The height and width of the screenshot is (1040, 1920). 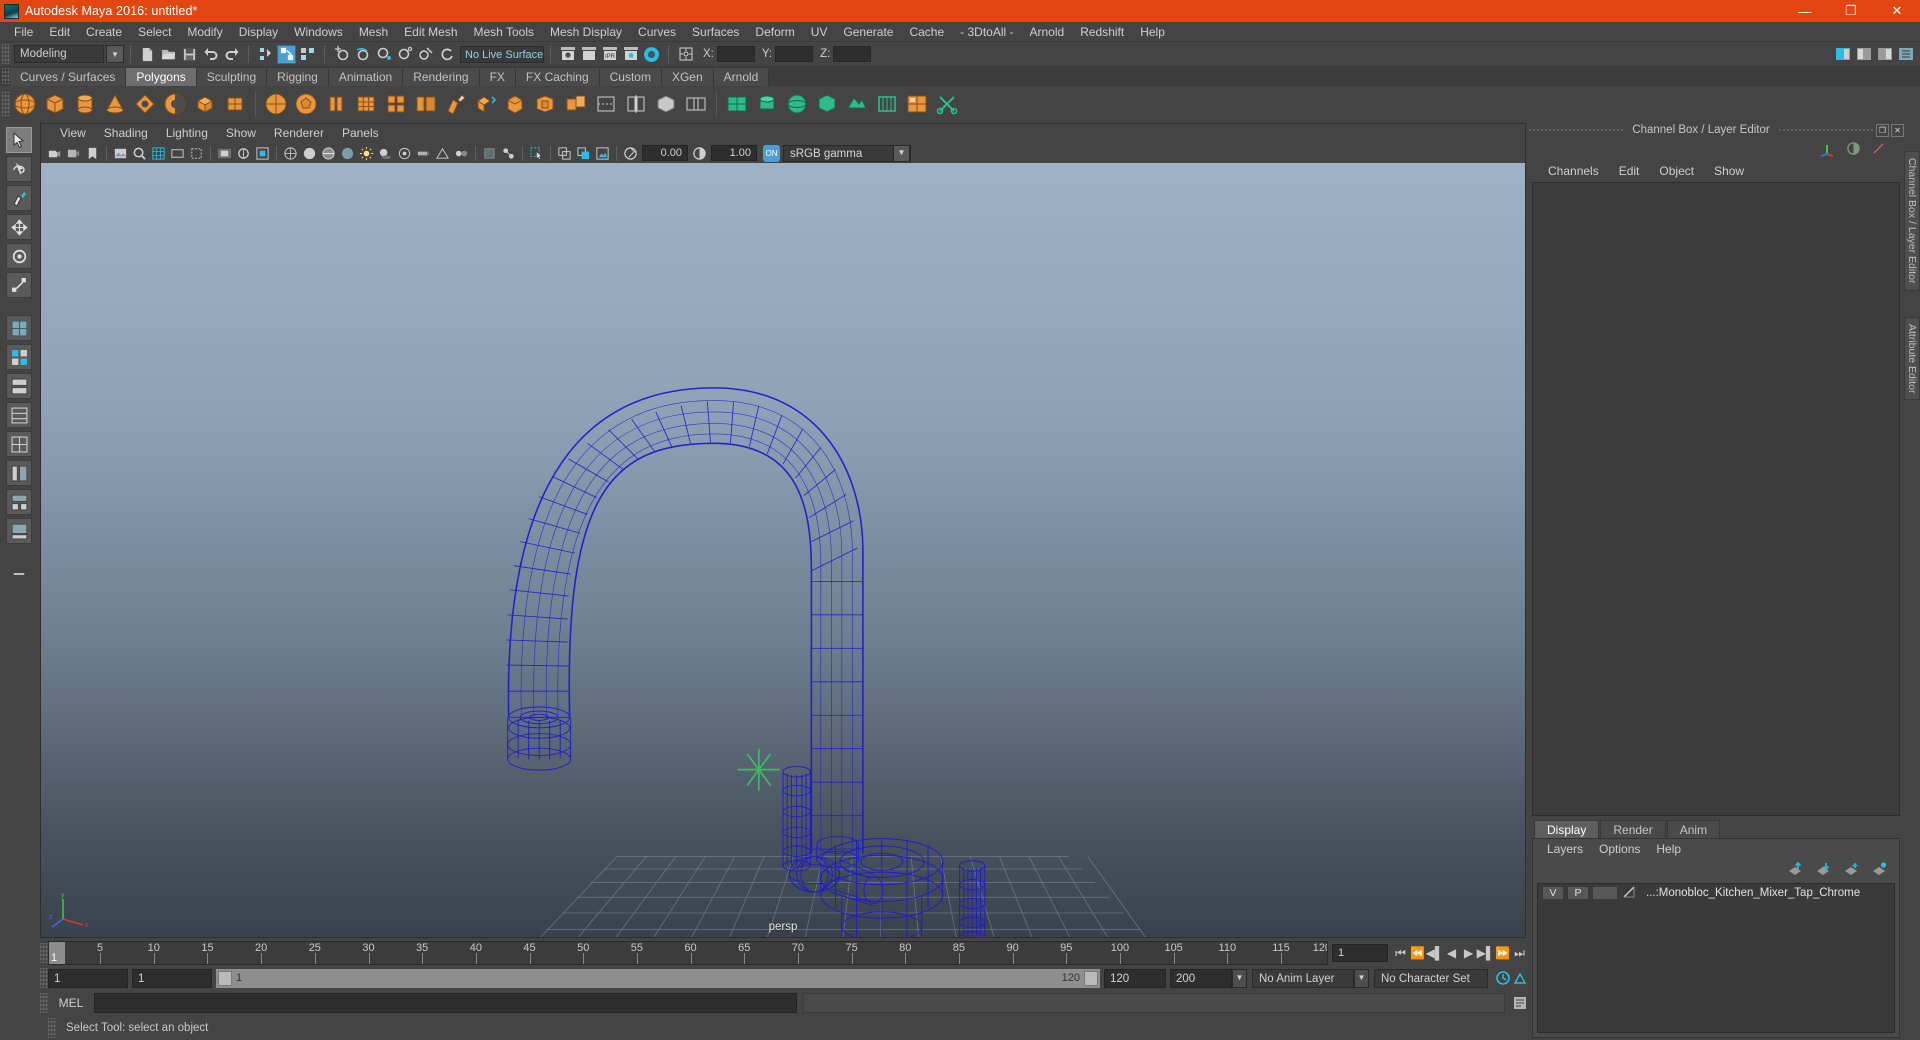 I want to click on play-forwards-button: ▶, so click(x=1468, y=953).